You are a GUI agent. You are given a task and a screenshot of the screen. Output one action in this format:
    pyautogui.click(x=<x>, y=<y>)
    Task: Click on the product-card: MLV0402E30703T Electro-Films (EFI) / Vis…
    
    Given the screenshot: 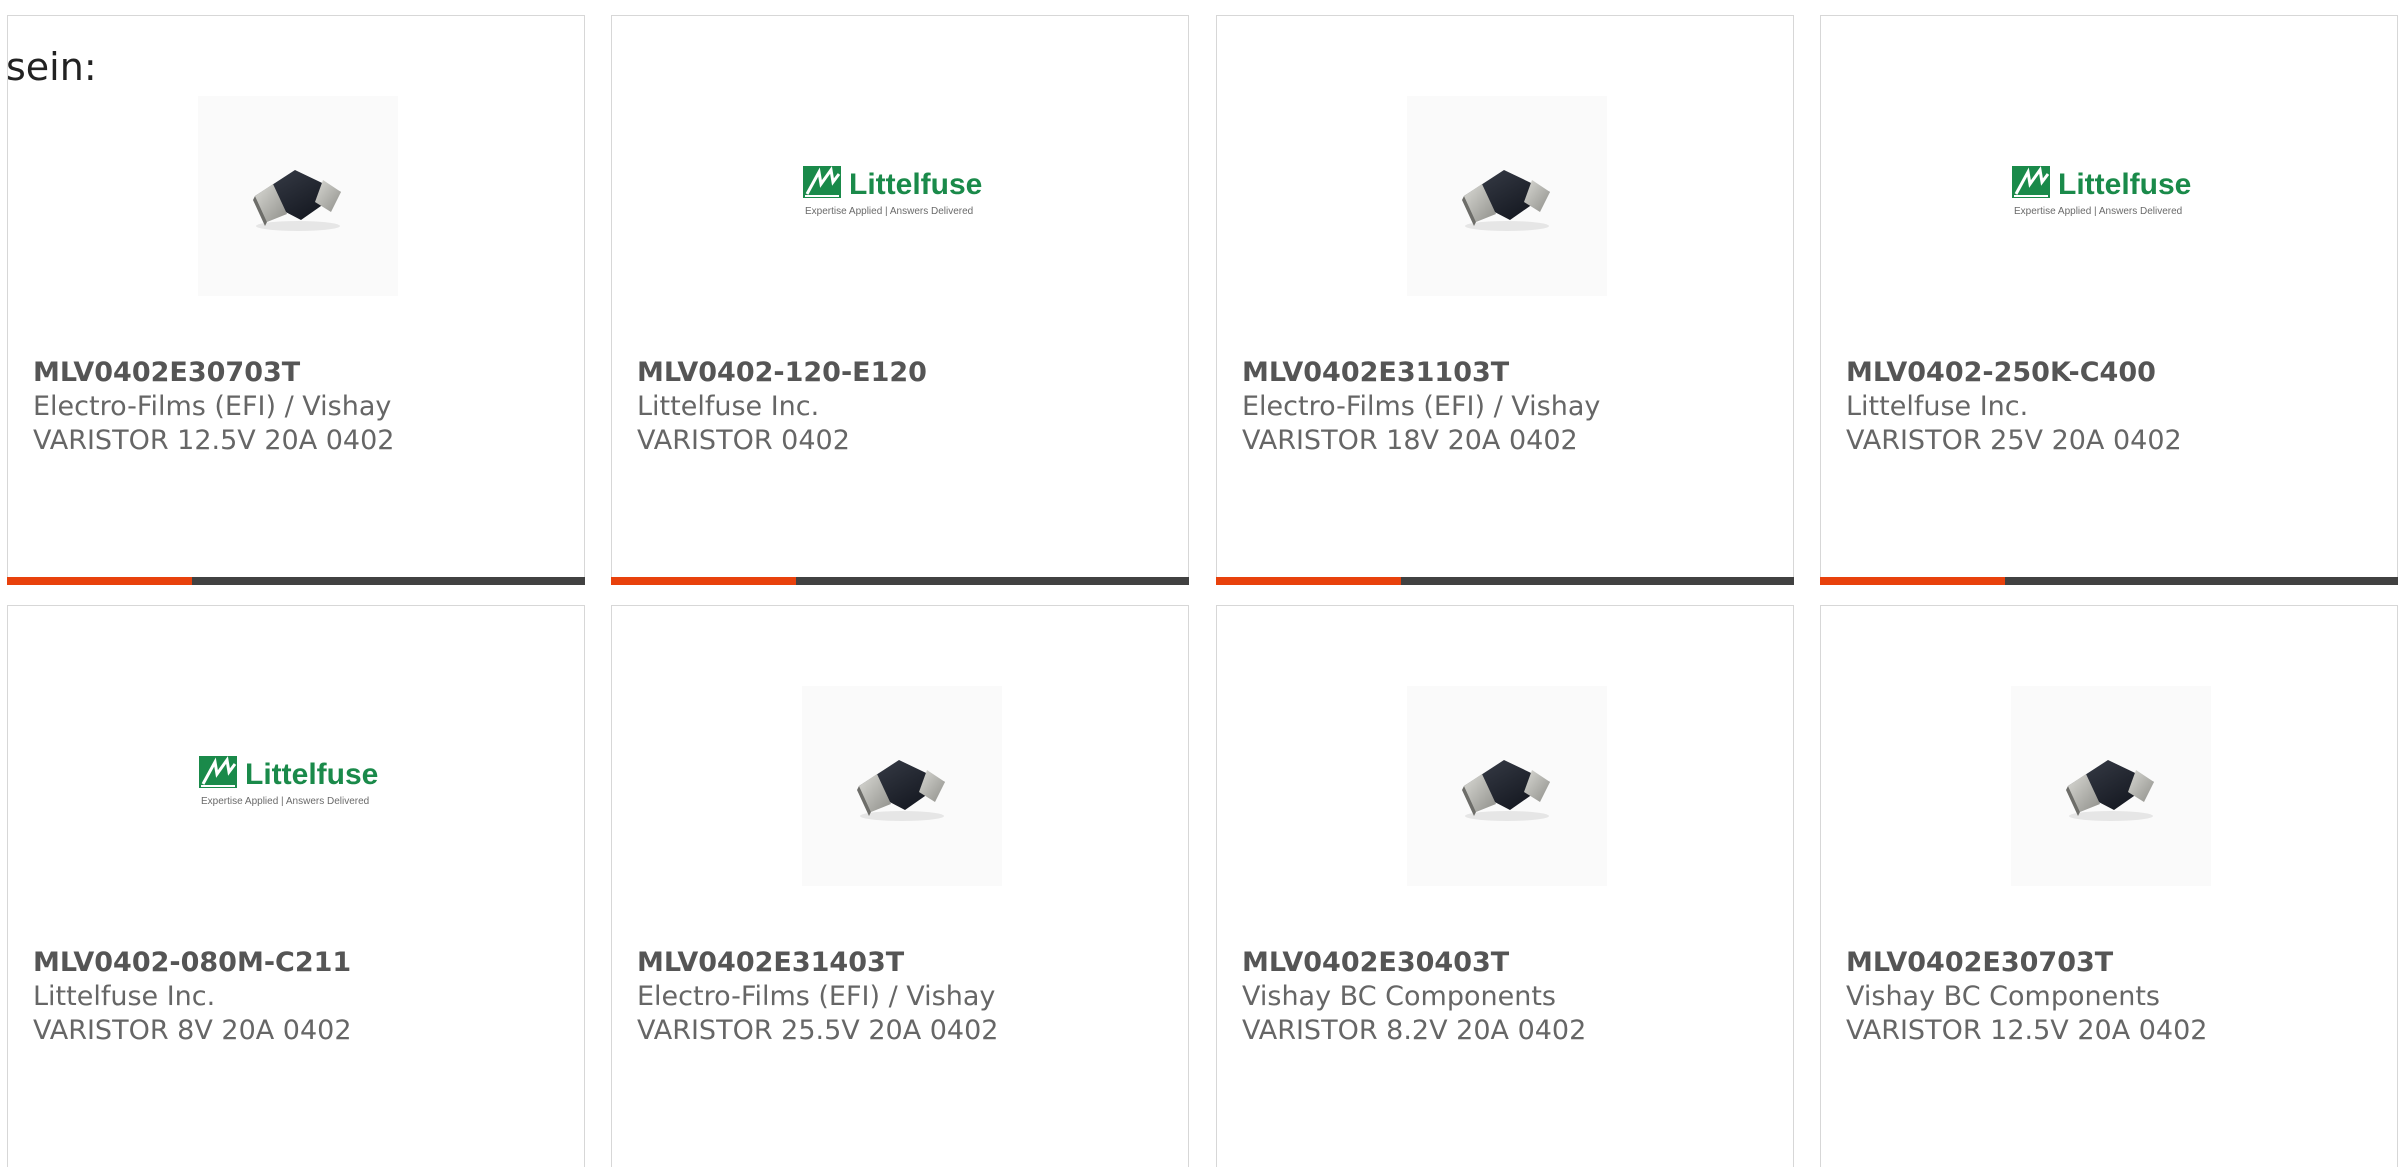 What is the action you would take?
    pyautogui.click(x=296, y=300)
    